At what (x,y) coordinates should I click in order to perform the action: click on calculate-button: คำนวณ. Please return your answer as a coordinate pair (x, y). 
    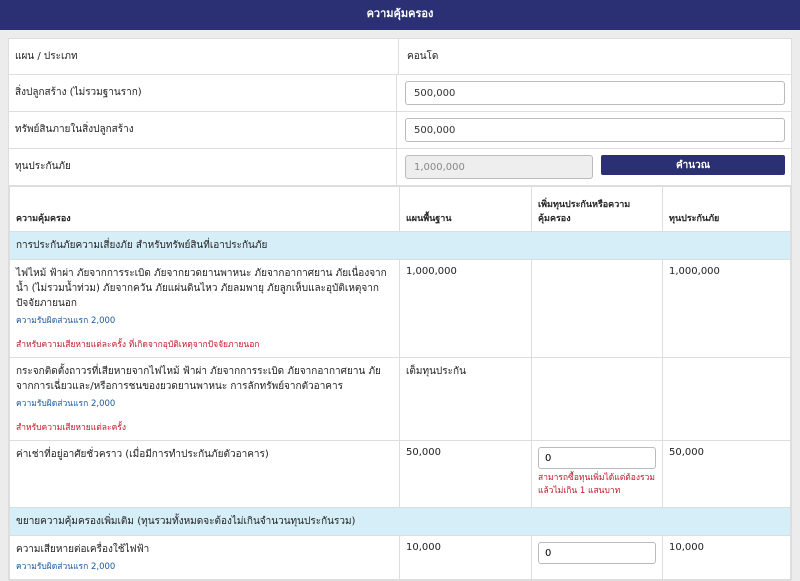
    Looking at the image, I should click on (693, 165).